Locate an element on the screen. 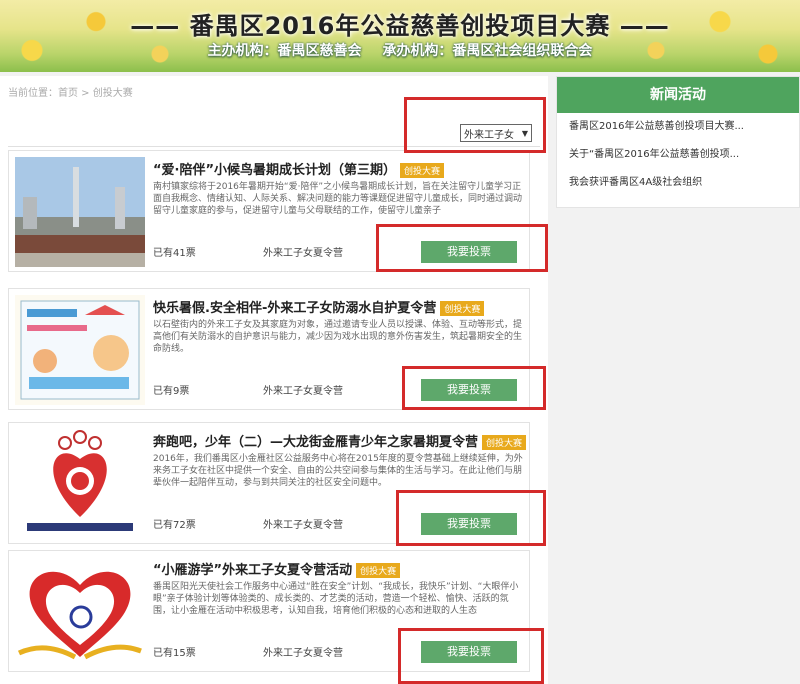 The width and height of the screenshot is (800, 684). category-filter-select: 外来工子女 ▼ is located at coordinates (496, 133).